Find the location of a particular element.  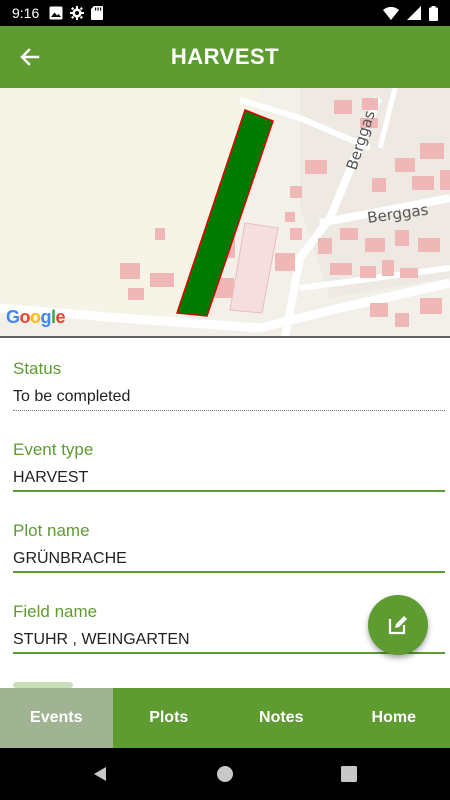

app-bar: HARVEST is located at coordinates (225, 57).